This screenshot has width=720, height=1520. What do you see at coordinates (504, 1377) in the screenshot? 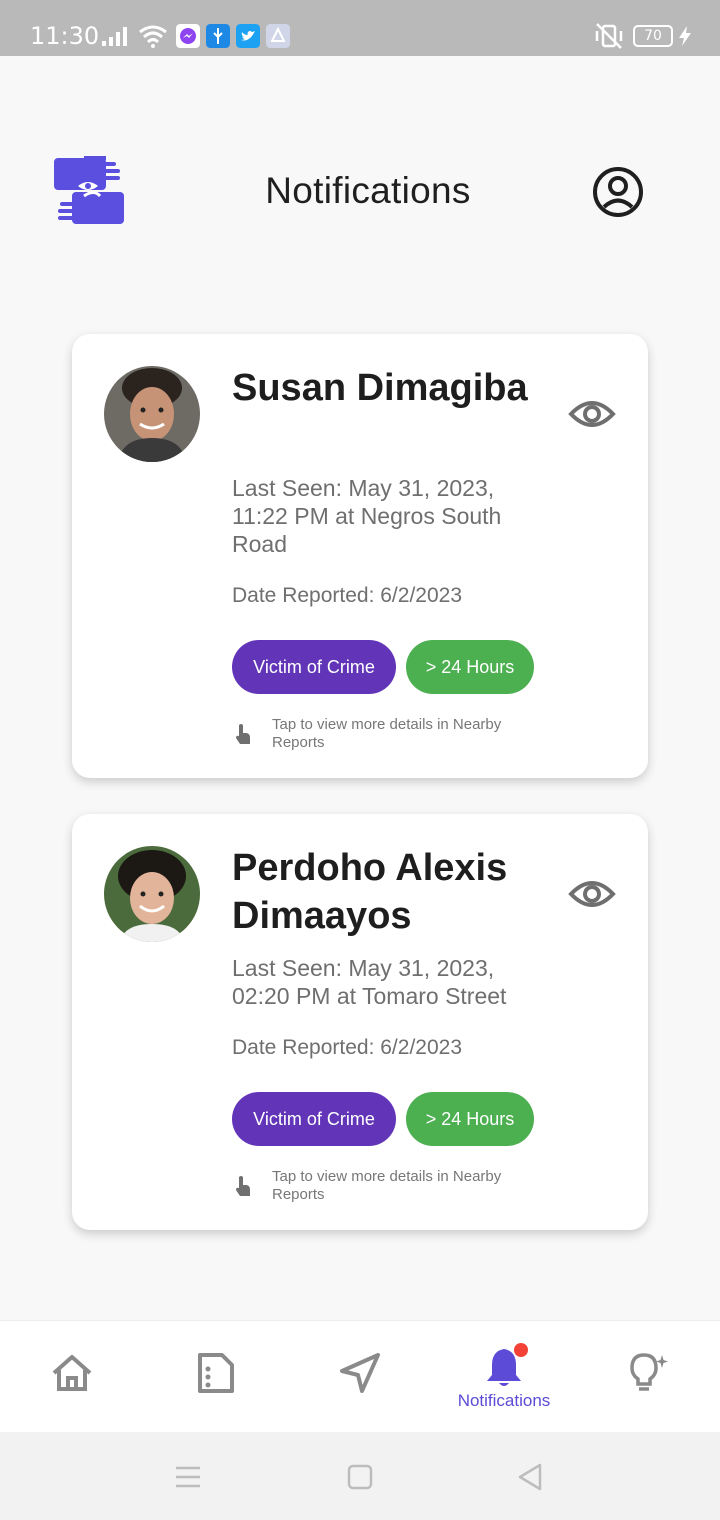
I see `nav-notifications: Notifications` at bounding box center [504, 1377].